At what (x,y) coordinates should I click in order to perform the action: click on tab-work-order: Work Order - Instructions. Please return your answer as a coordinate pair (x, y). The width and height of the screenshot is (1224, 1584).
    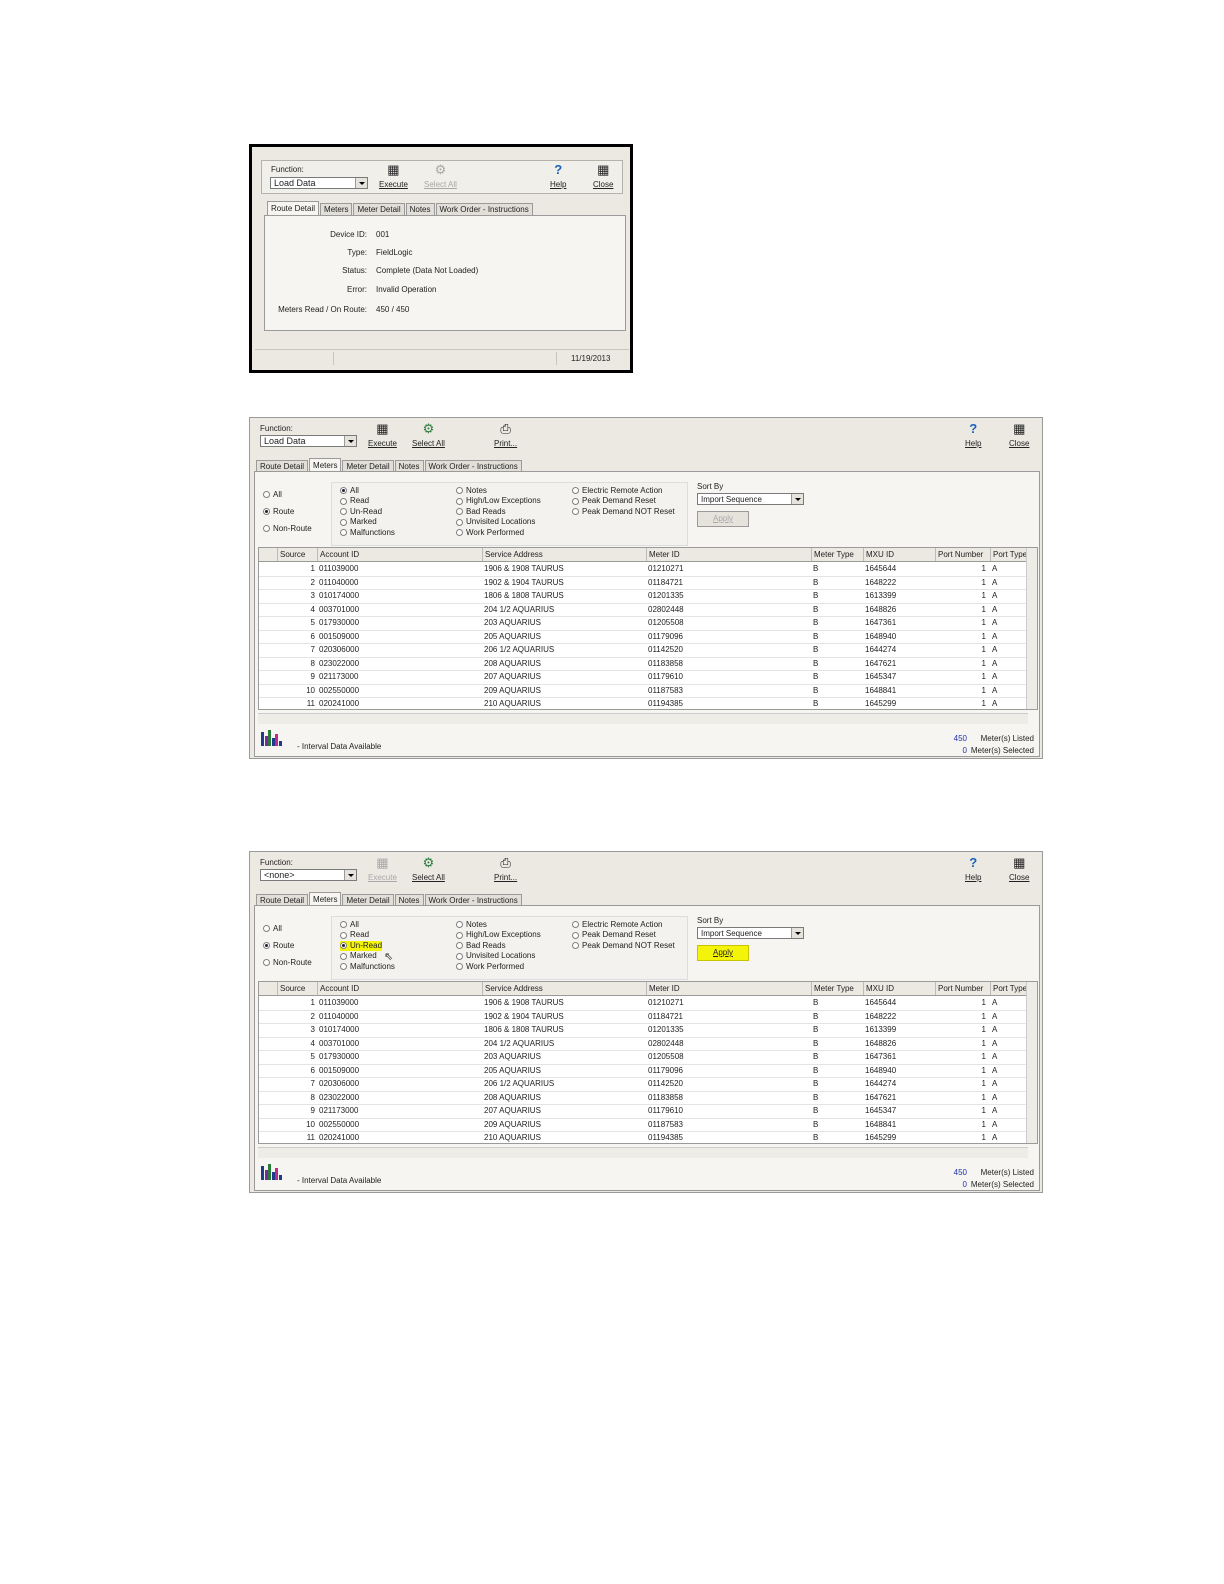
    Looking at the image, I should click on (484, 209).